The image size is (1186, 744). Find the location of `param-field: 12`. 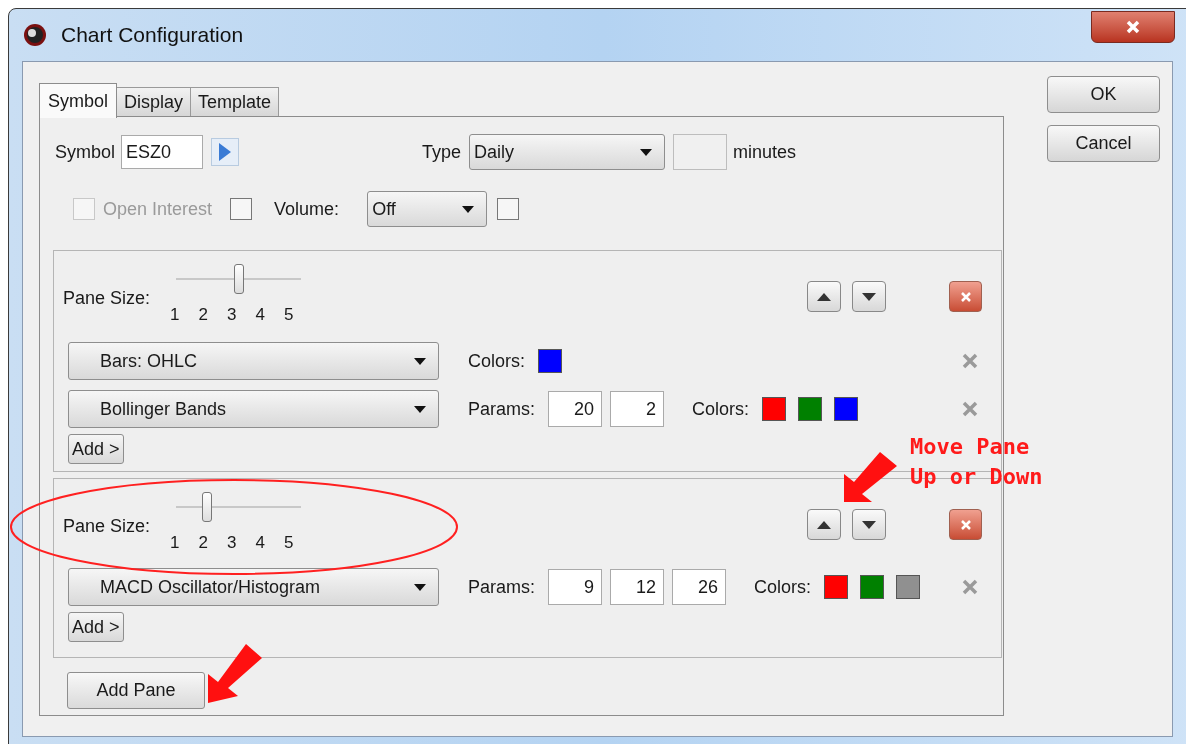

param-field: 12 is located at coordinates (637, 587).